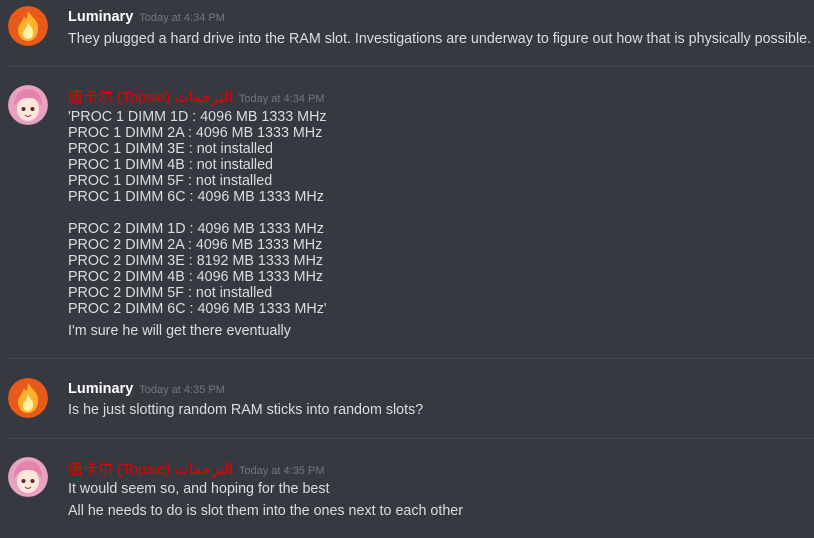 The image size is (814, 538). I want to click on message-text: PROC 1 DIMM 2A : 4096 MB 1333 MHz, so click(195, 133).